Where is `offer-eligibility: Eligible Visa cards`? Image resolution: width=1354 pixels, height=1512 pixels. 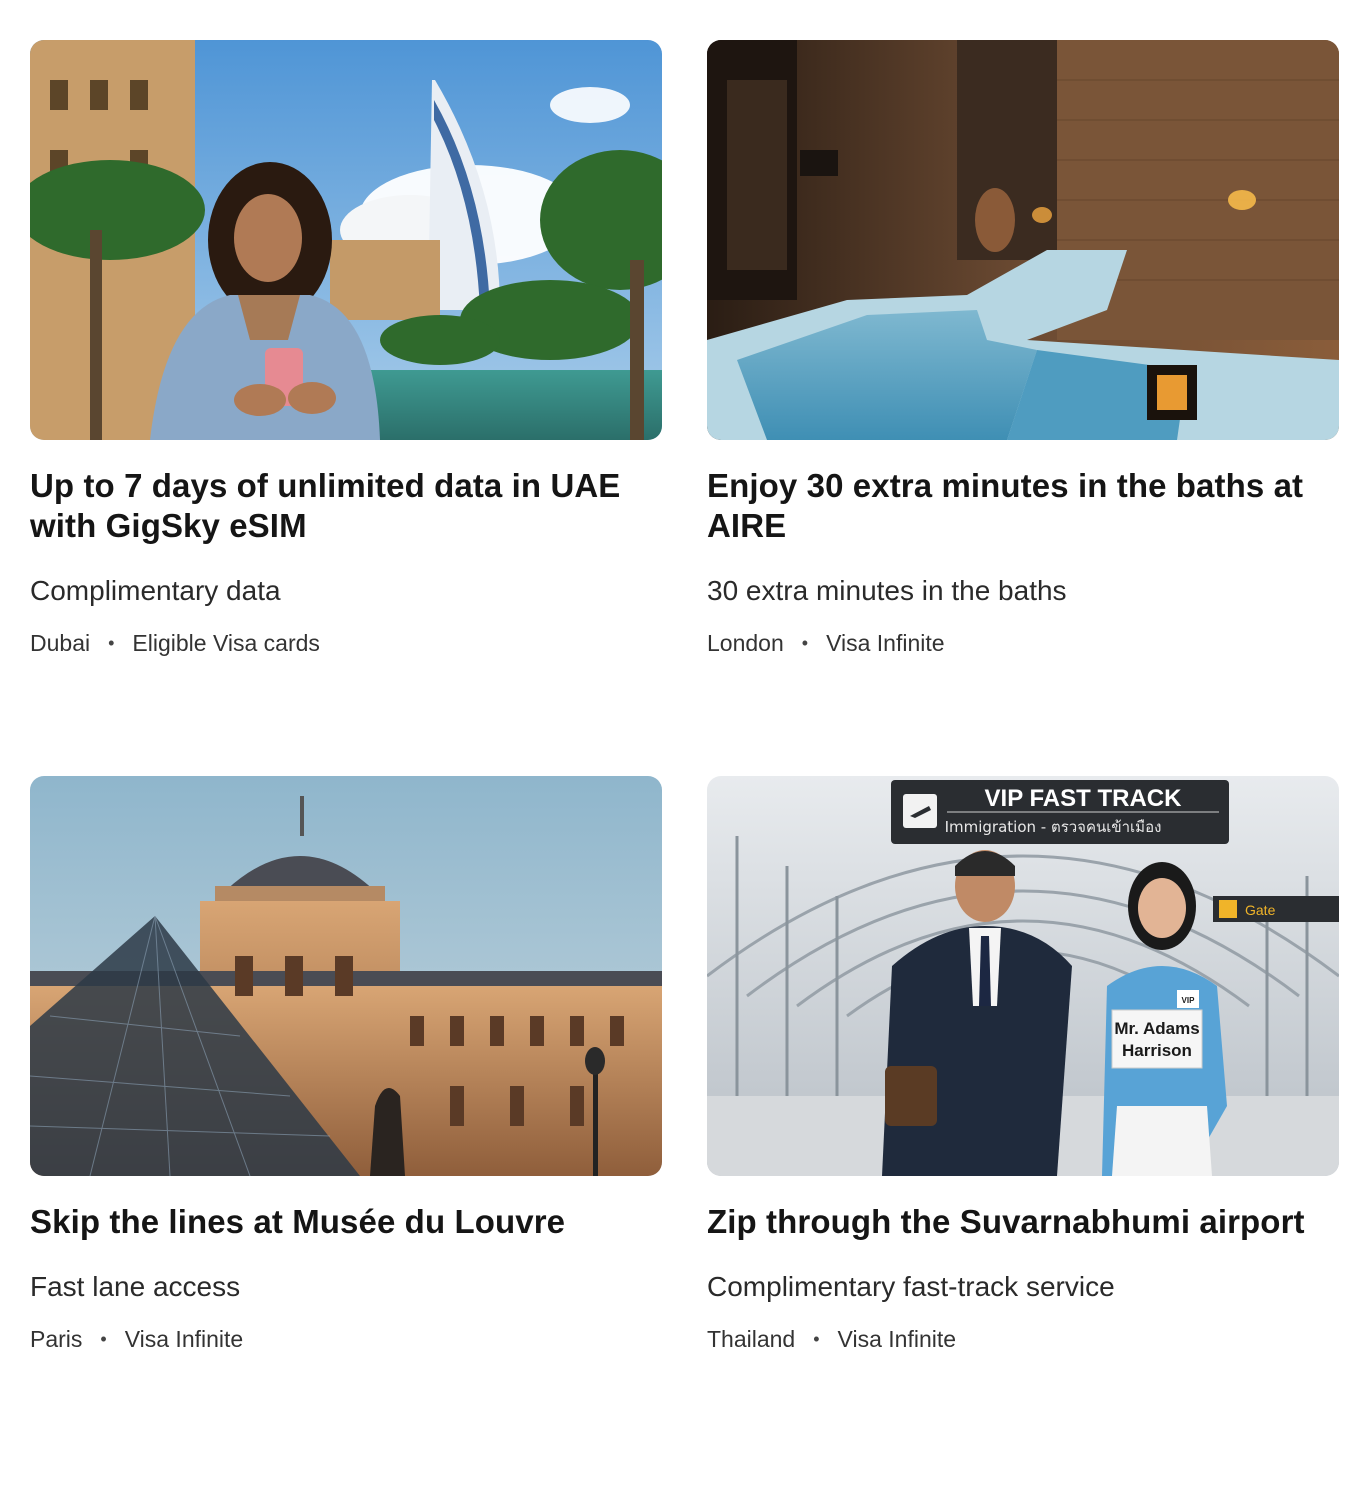
offer-eligibility: Eligible Visa cards is located at coordinates (226, 643).